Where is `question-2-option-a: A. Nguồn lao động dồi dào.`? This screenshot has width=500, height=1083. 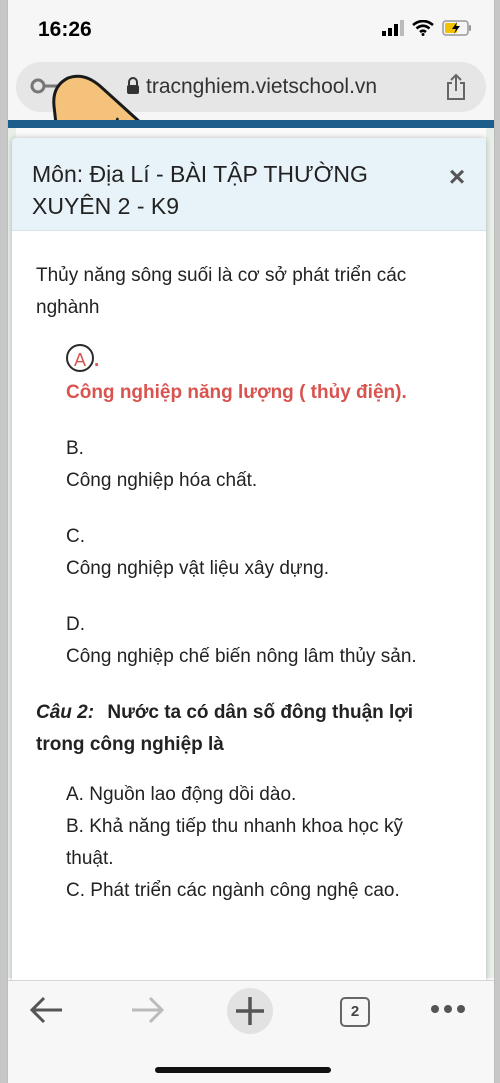 question-2-option-a: A. Nguồn lao động dồi dào. is located at coordinates (251, 795).